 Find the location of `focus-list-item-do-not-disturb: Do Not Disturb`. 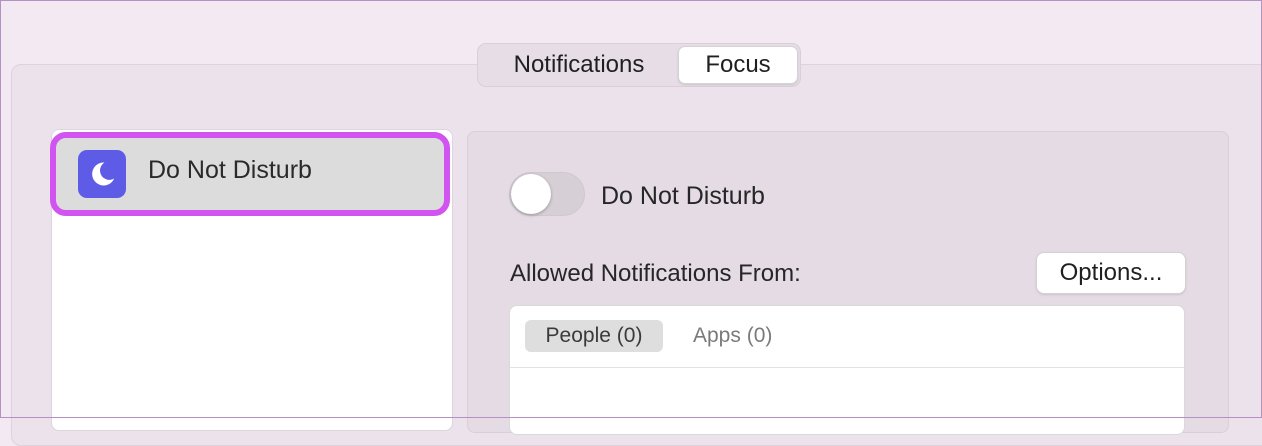

focus-list-item-do-not-disturb: Do Not Disturb is located at coordinates (250, 174).